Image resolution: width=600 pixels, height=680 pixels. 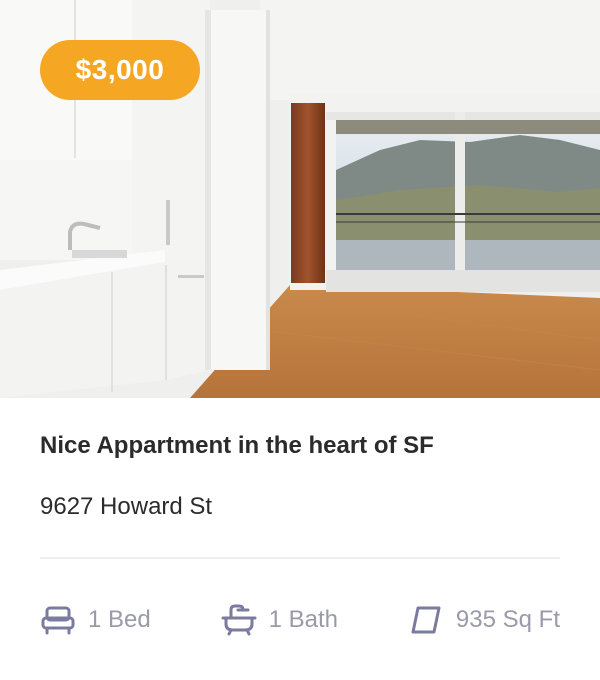 I want to click on bed-label: 1 Bed, so click(x=119, y=619).